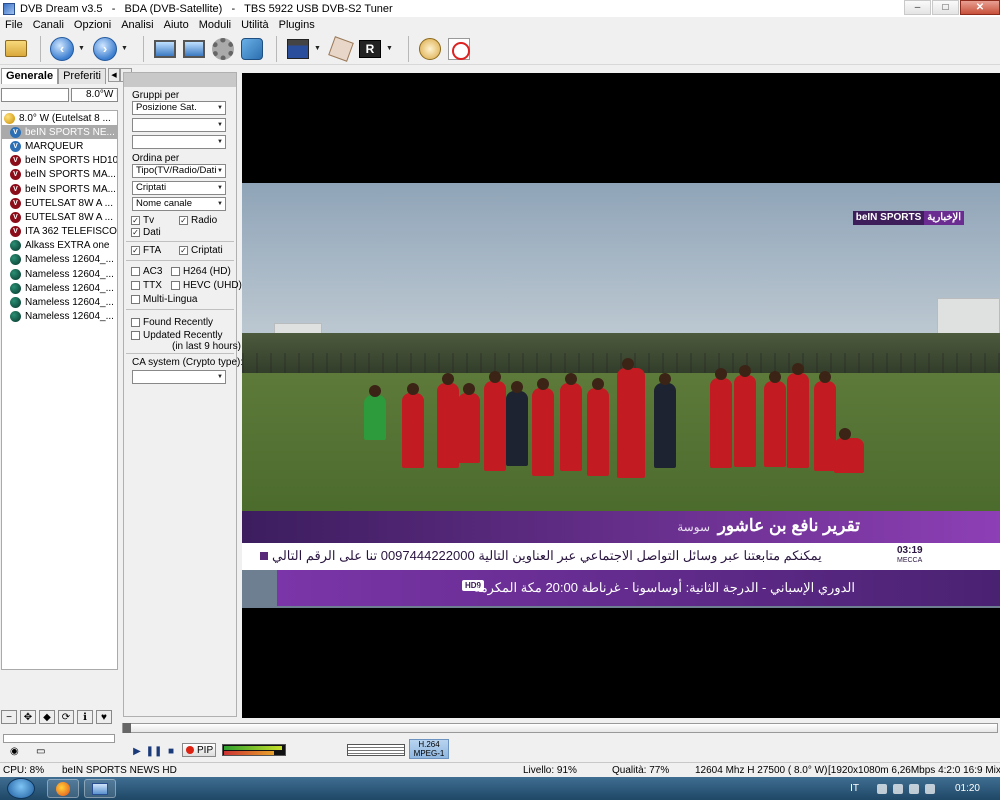  I want to click on open-folder-button, so click(16, 49).